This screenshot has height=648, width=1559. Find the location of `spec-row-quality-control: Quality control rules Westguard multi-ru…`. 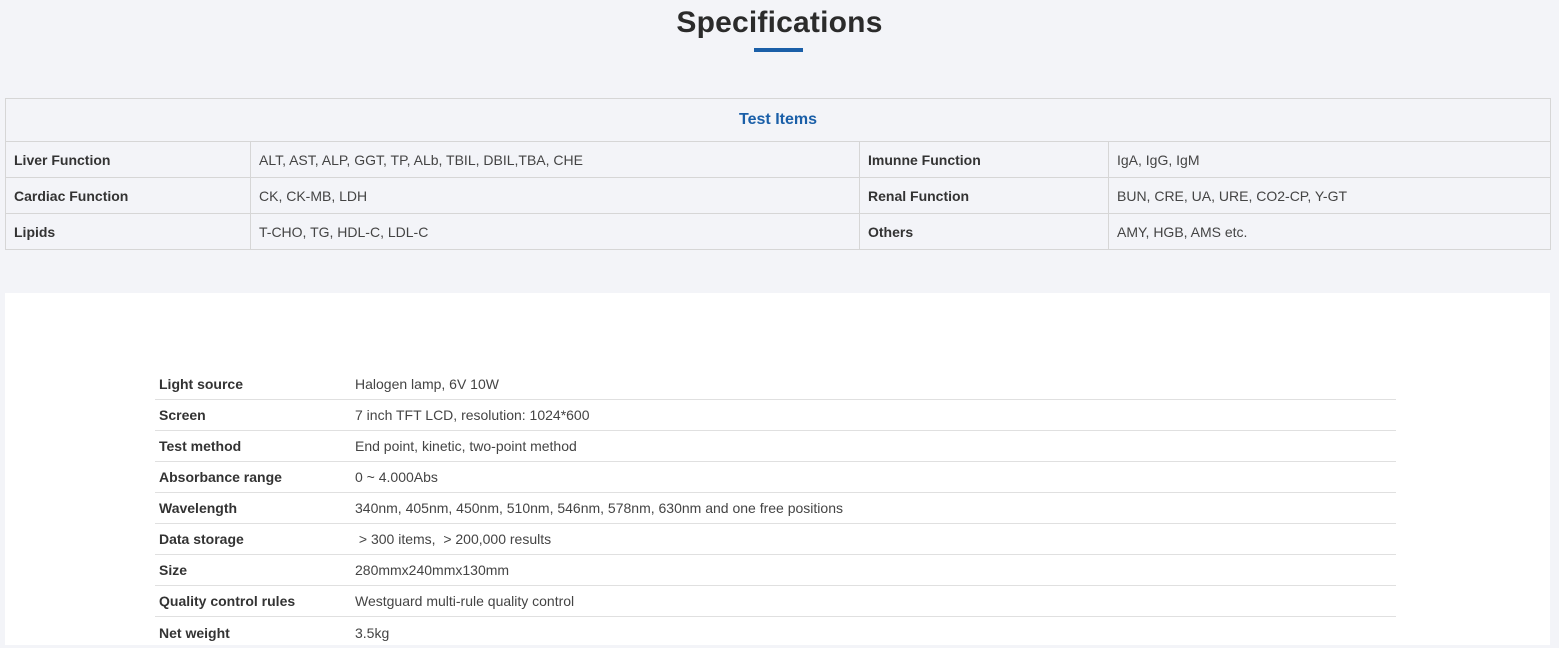

spec-row-quality-control: Quality control rules Westguard multi-ru… is located at coordinates (775, 601).